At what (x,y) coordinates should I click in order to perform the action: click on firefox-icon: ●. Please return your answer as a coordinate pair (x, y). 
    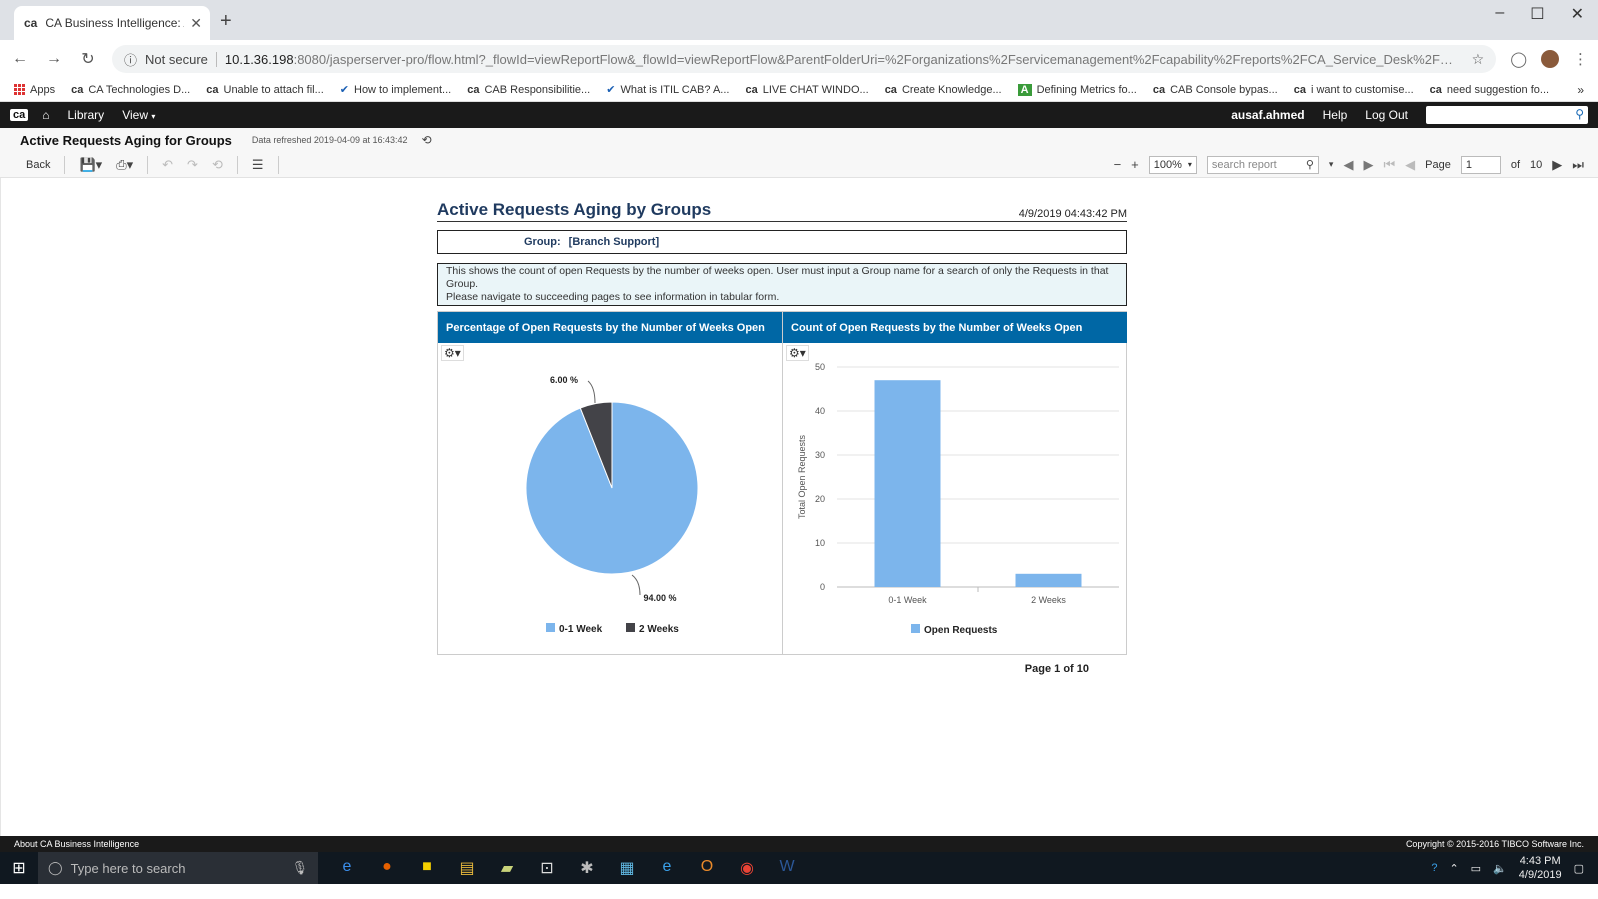
    Looking at the image, I should click on (387, 868).